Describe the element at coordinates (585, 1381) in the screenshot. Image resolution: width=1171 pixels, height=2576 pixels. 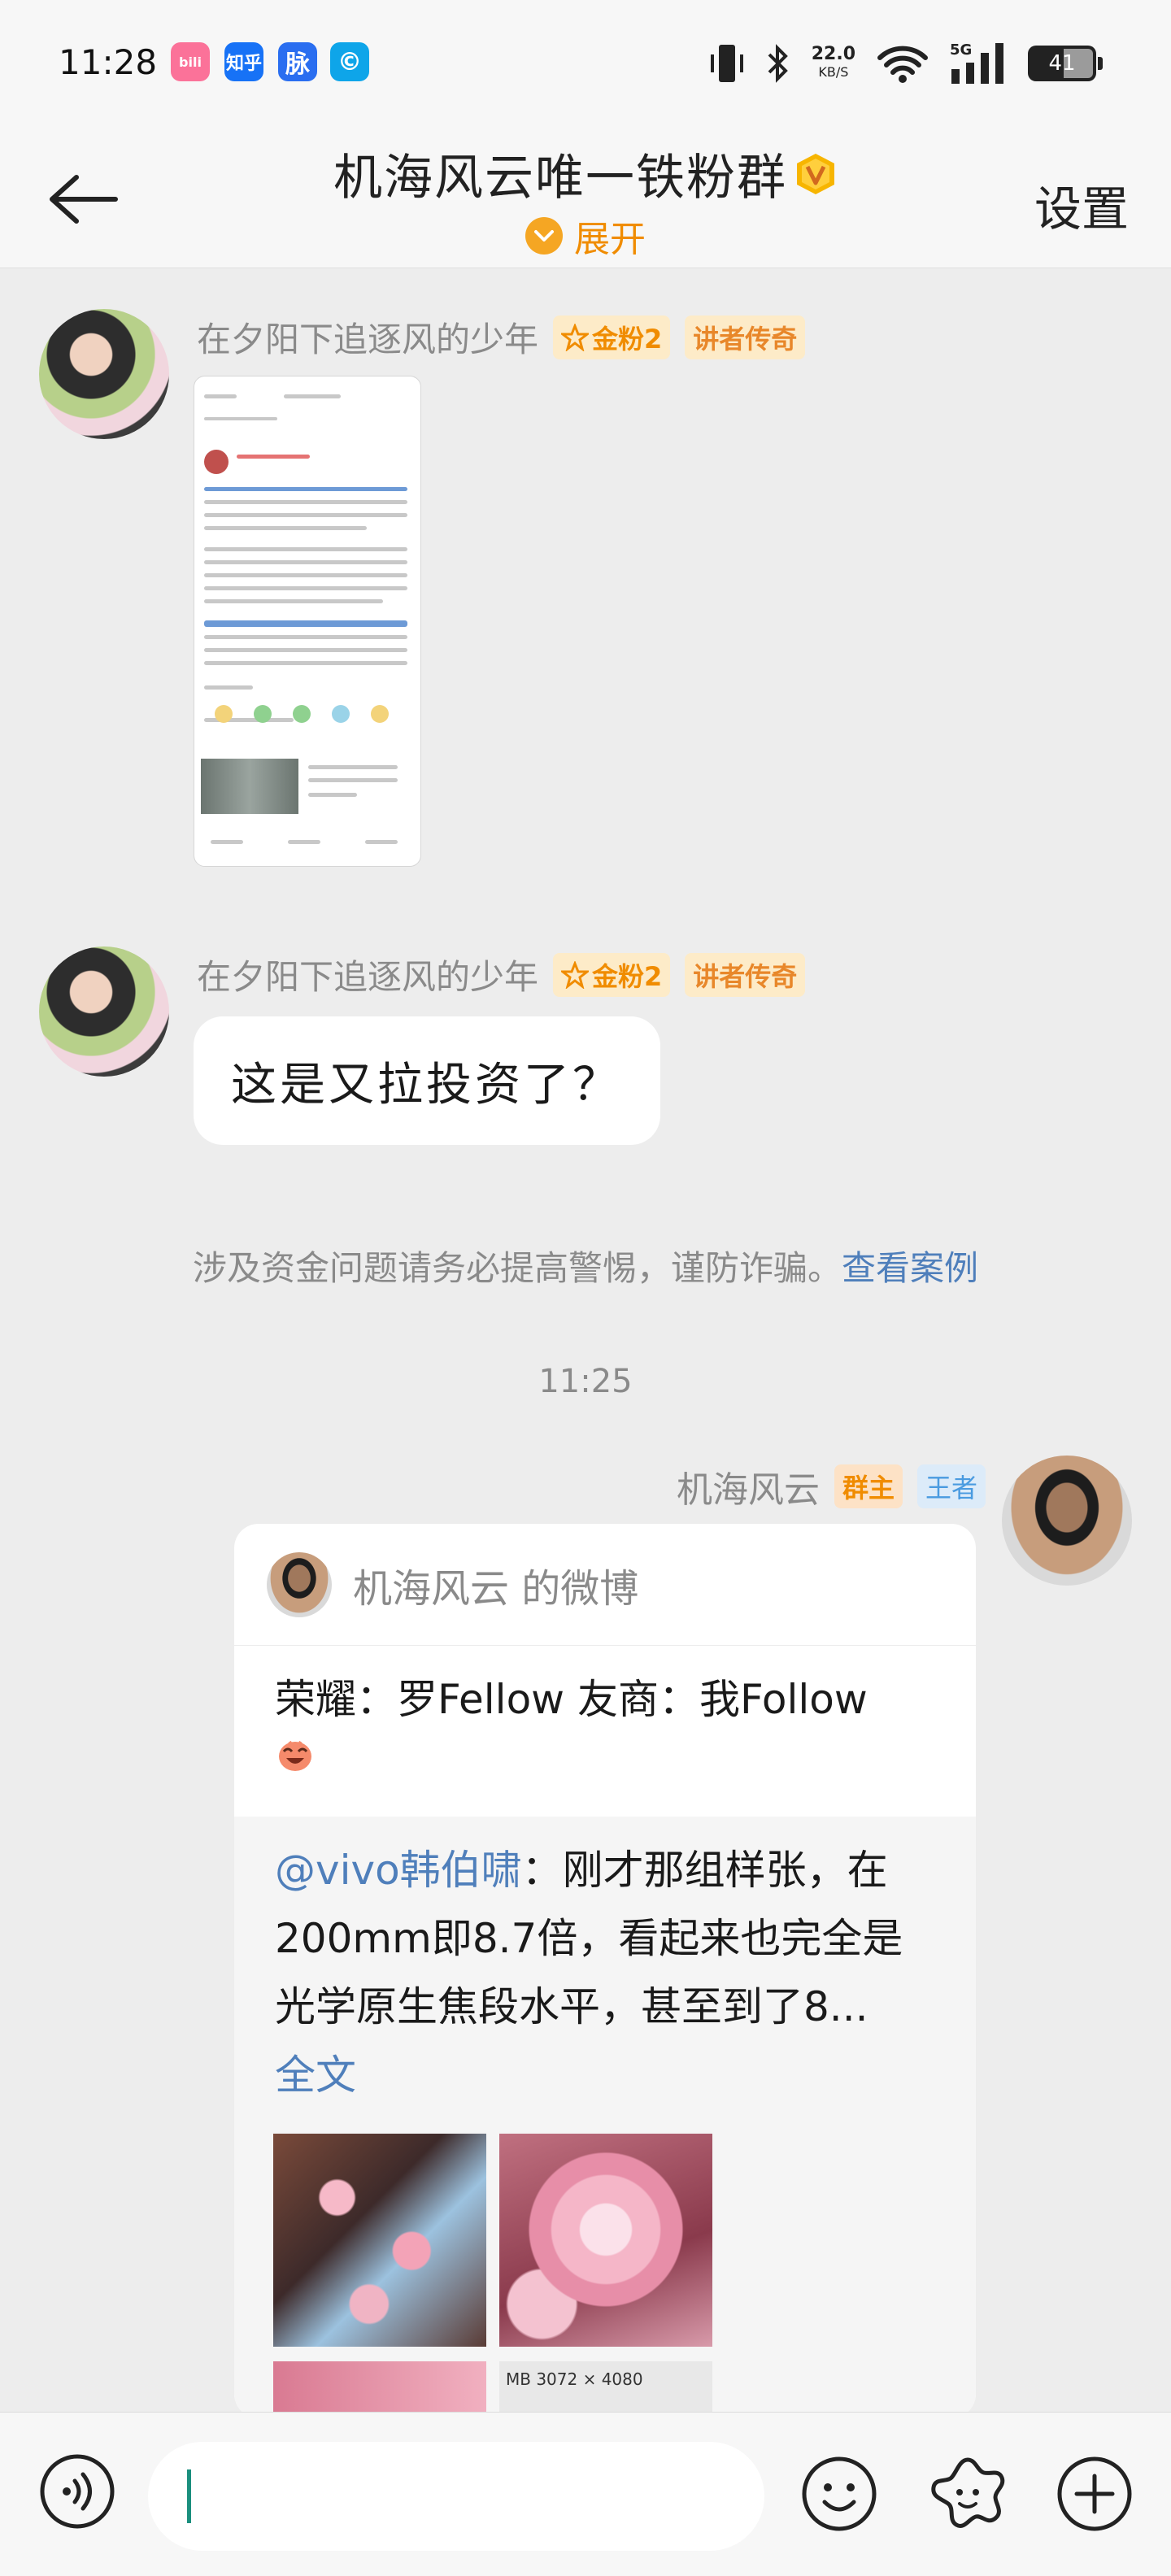
I see `timestamp: 11:25` at that location.